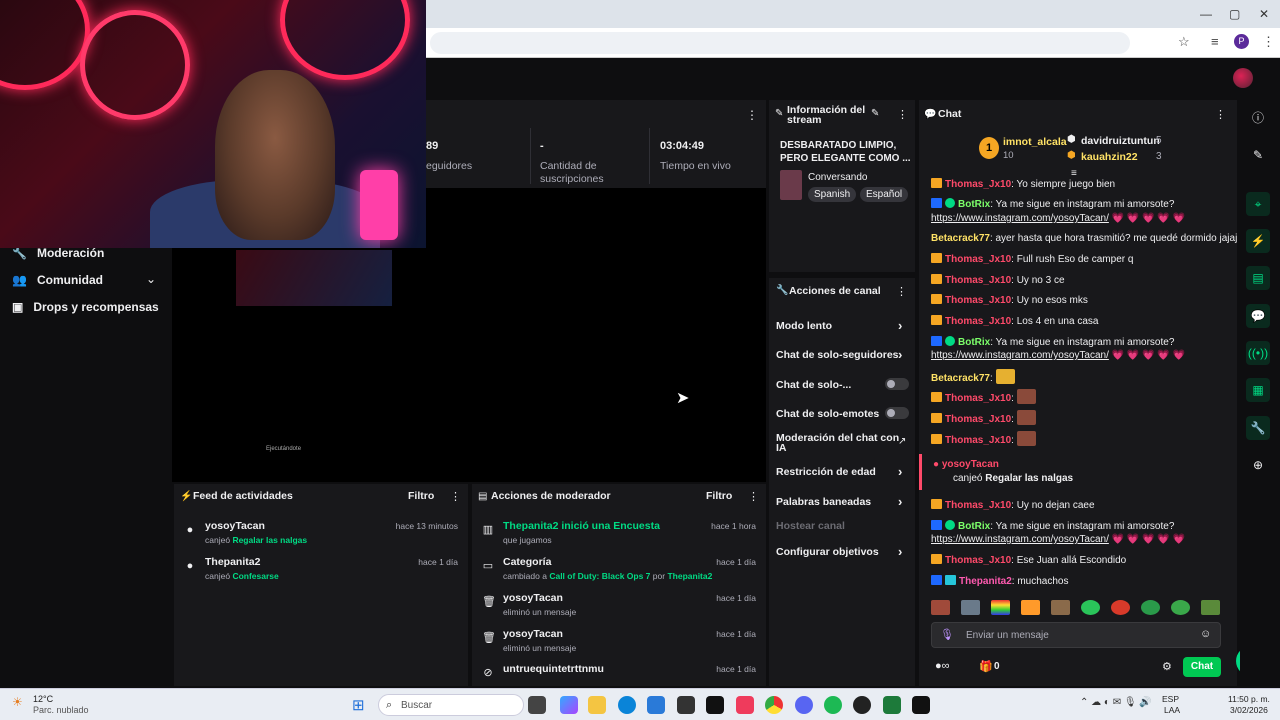  I want to click on maximize-icon: ▢, so click(1234, 14).